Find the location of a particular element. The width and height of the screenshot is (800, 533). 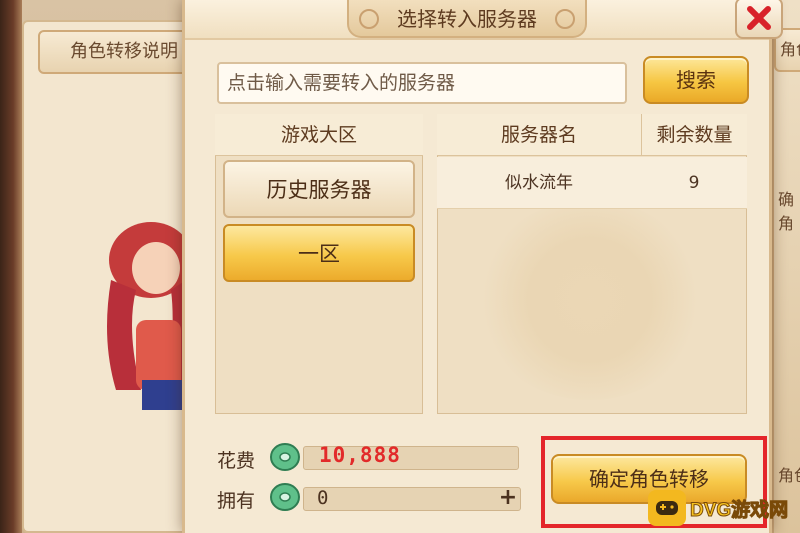

zone-item-zone-1: 一区 is located at coordinates (319, 253).